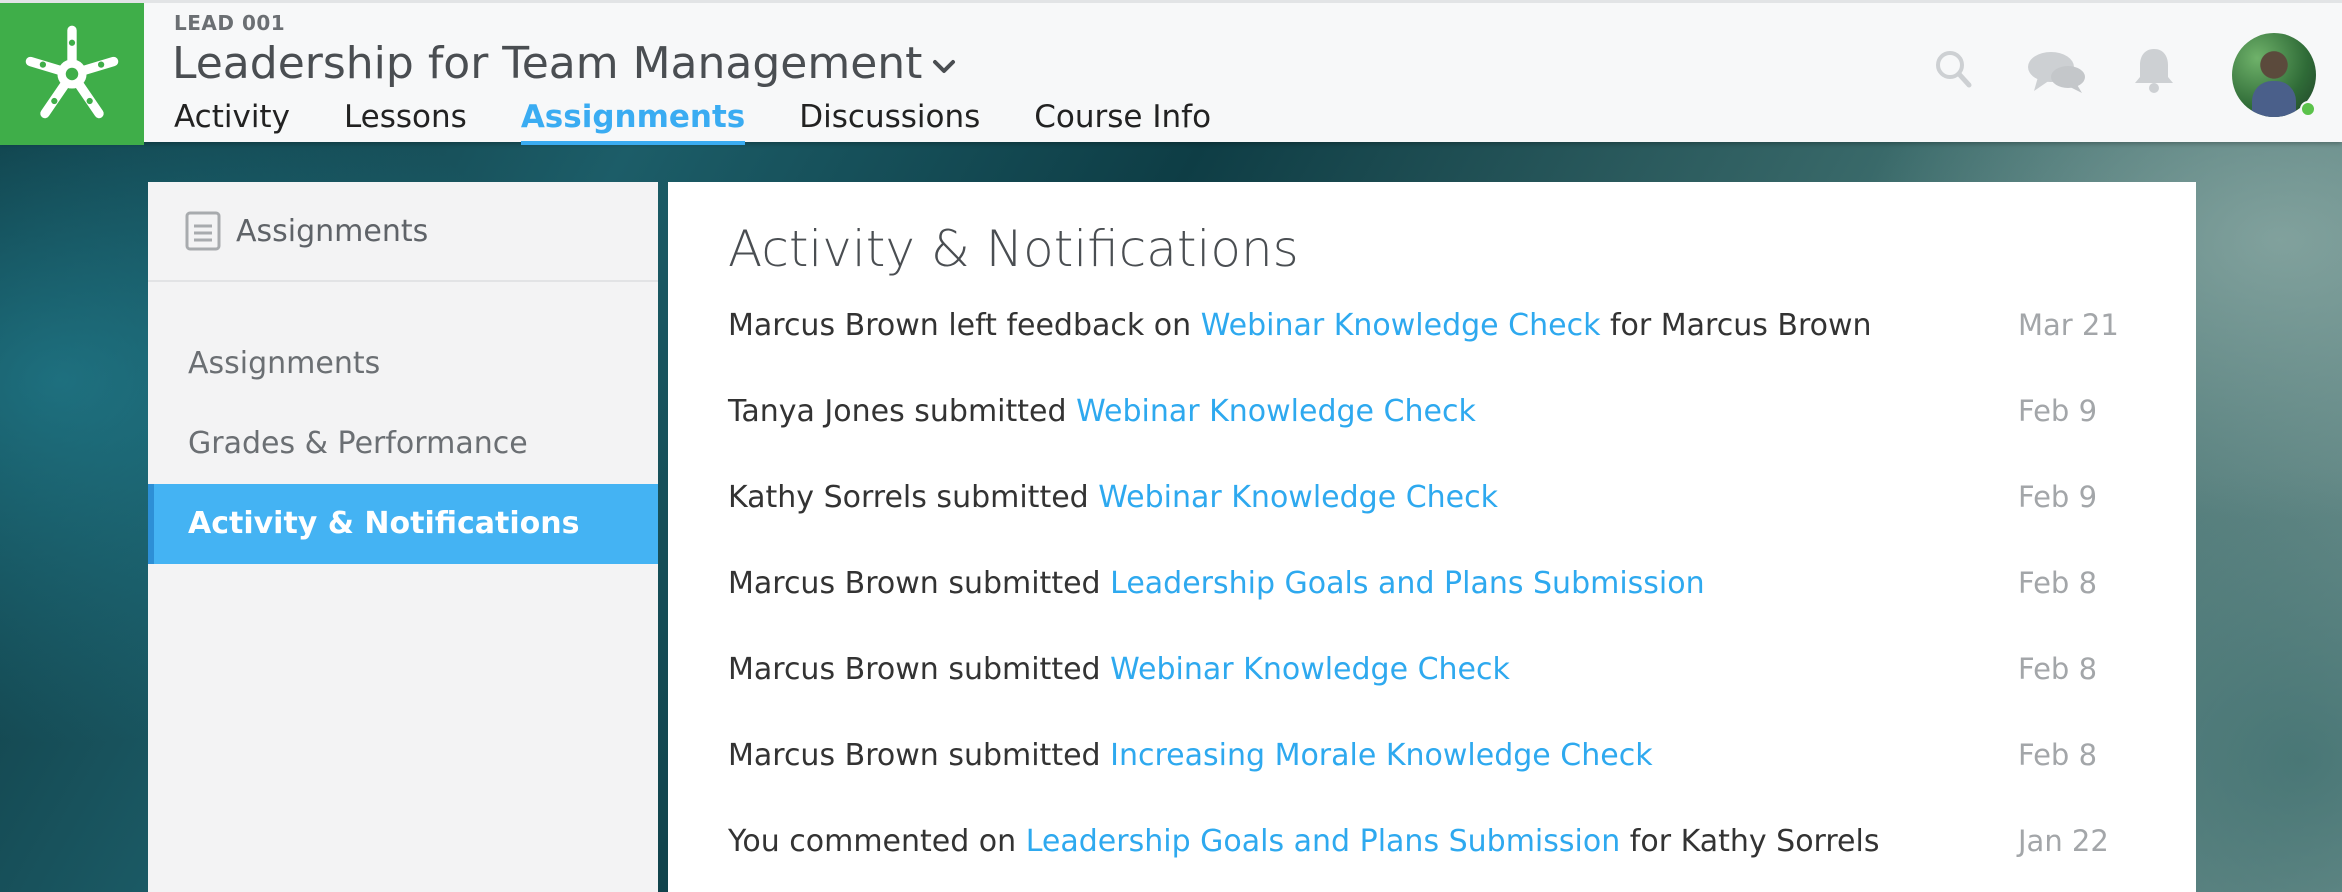 This screenshot has width=2342, height=892. Describe the element at coordinates (230, 23) in the screenshot. I see `course-code: LEAD 001` at that location.